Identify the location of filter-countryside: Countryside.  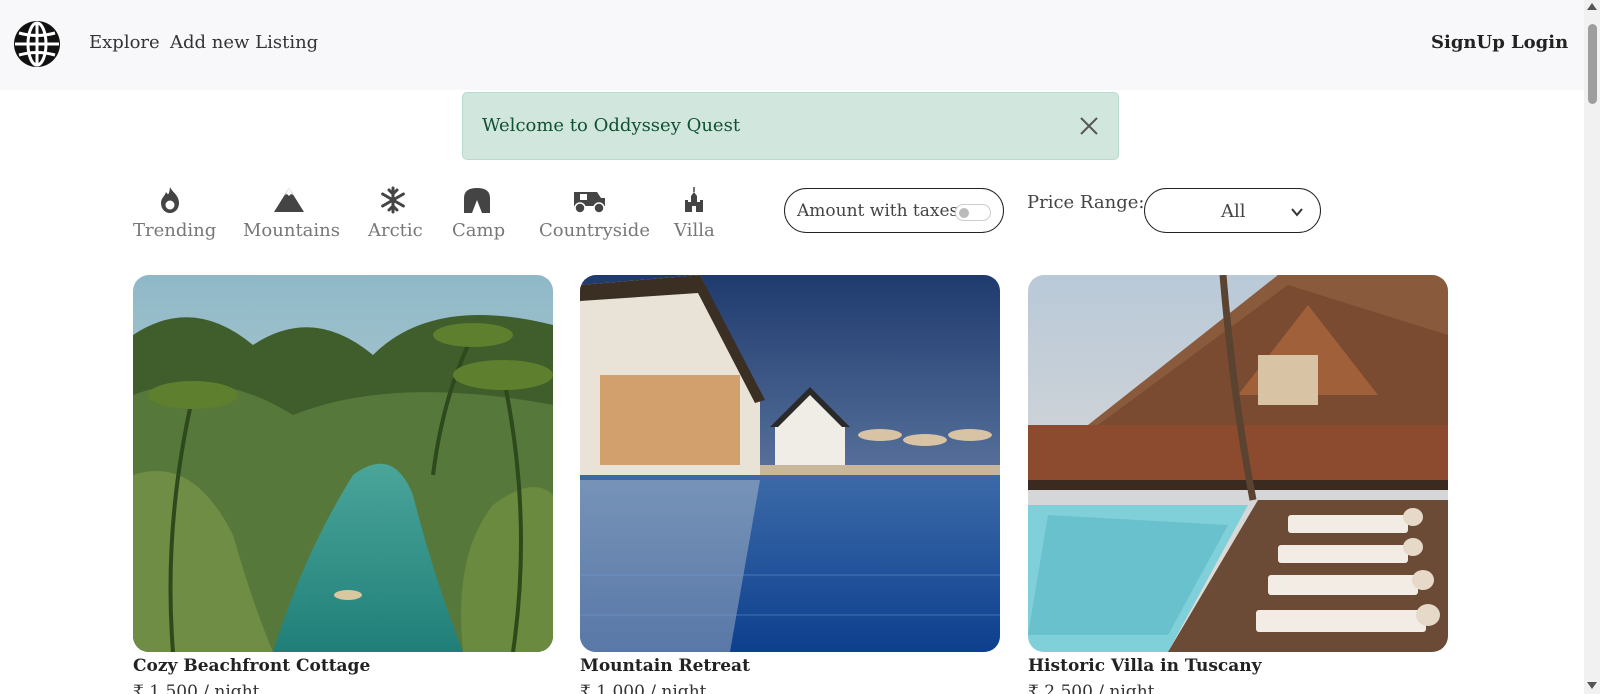
(594, 213).